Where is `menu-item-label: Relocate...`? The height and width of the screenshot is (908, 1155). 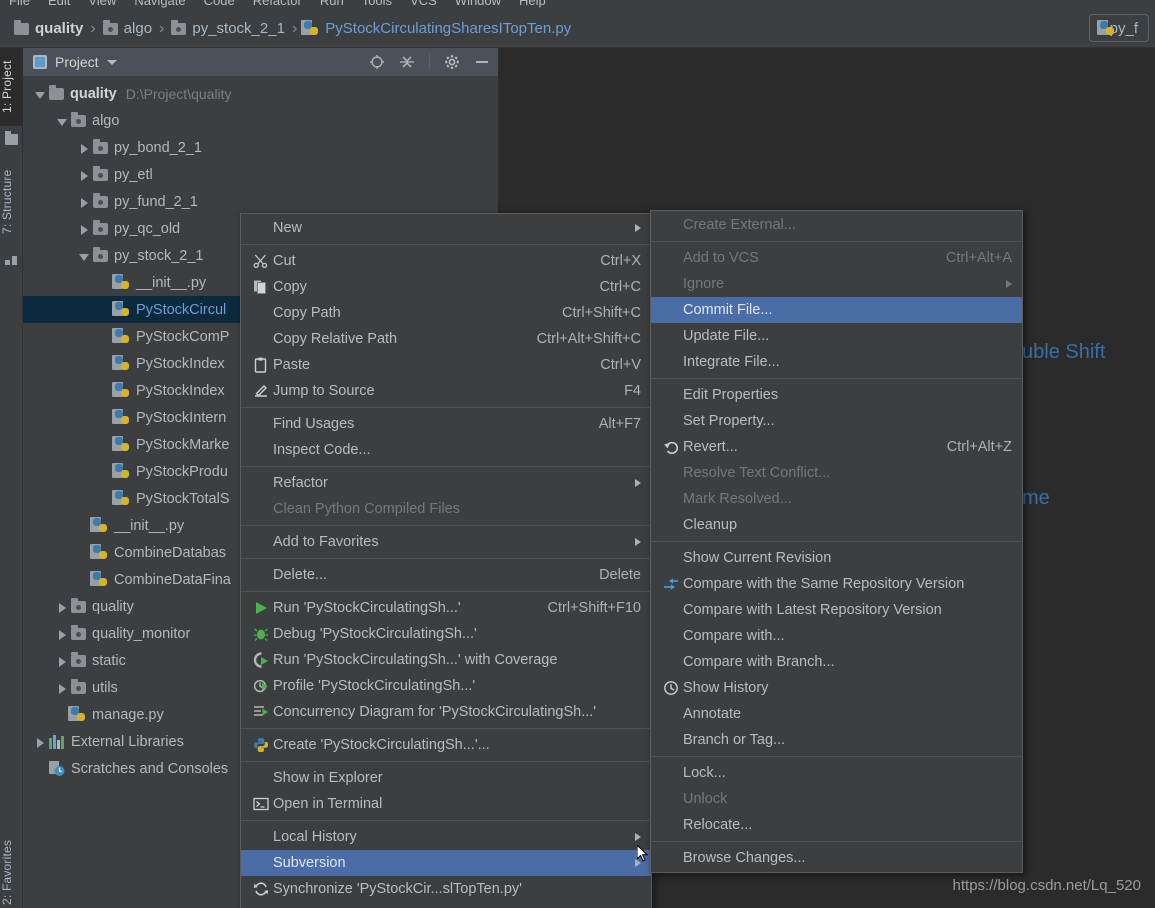
menu-item-label: Relocate... is located at coordinates (718, 825).